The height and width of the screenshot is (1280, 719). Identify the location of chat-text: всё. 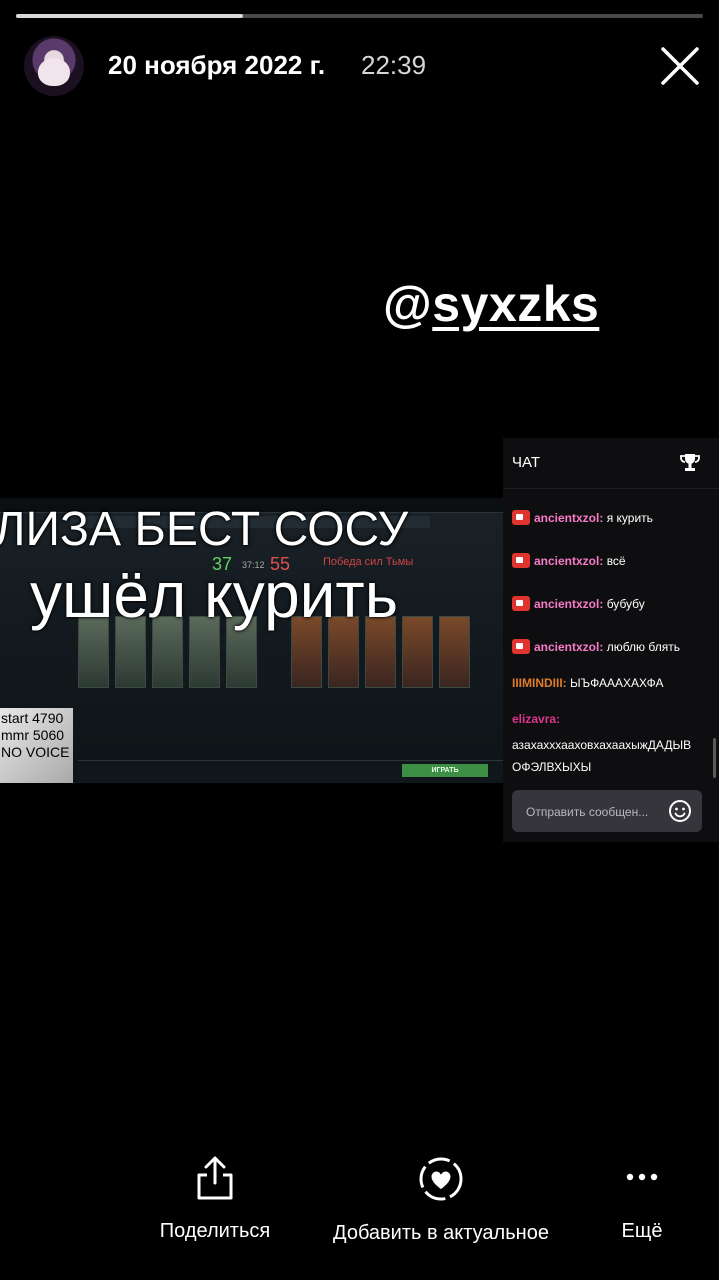
(614, 561).